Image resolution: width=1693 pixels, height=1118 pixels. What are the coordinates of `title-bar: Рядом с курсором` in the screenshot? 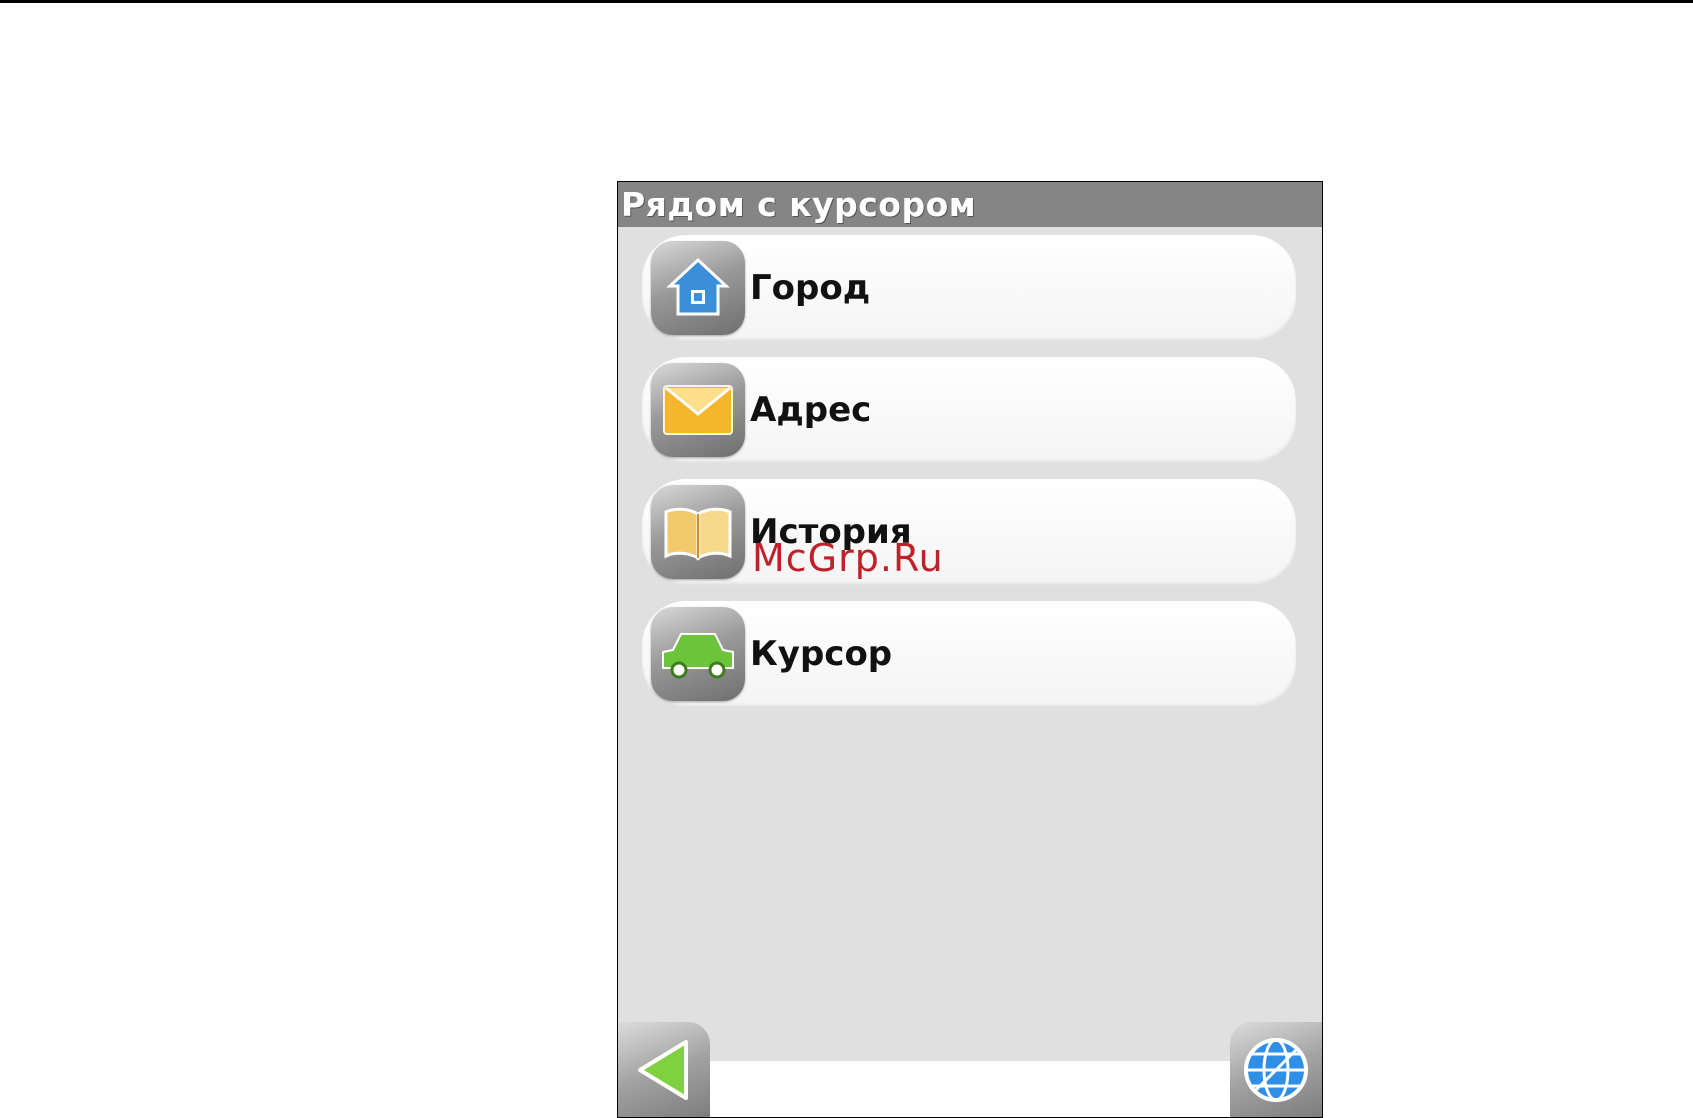 It's located at (970, 204).